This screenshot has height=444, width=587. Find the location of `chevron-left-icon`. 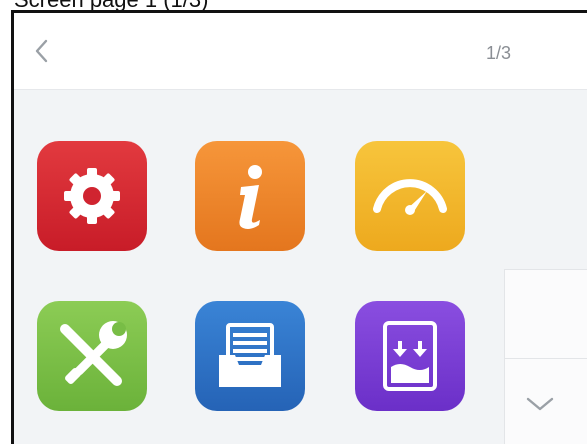

chevron-left-icon is located at coordinates (41, 51).